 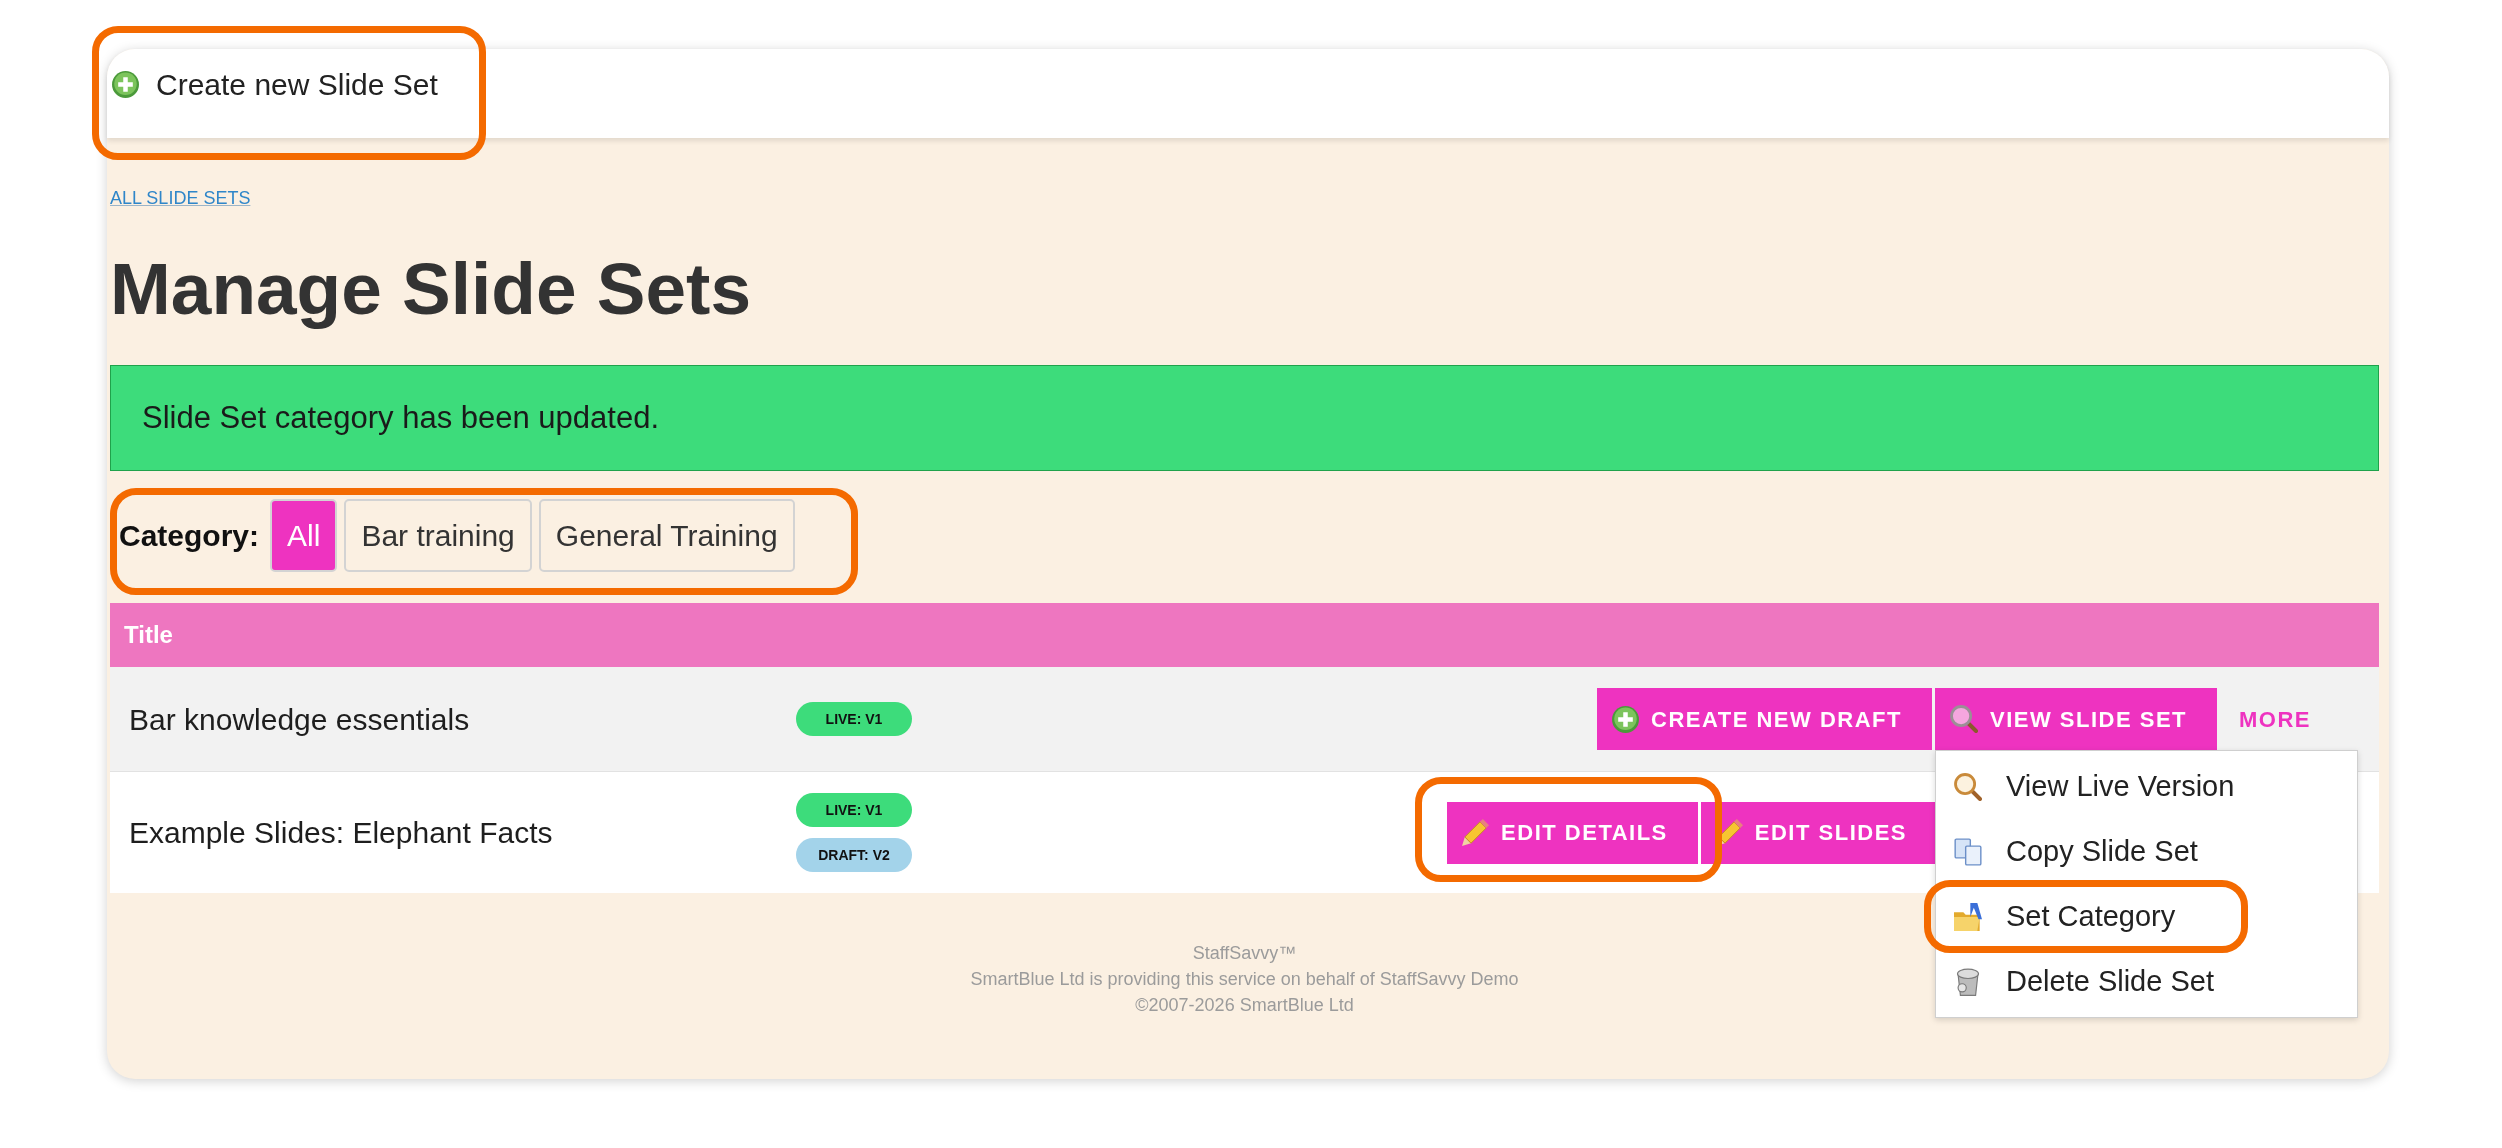 I want to click on menu-item: Set Category, so click(x=2059, y=916).